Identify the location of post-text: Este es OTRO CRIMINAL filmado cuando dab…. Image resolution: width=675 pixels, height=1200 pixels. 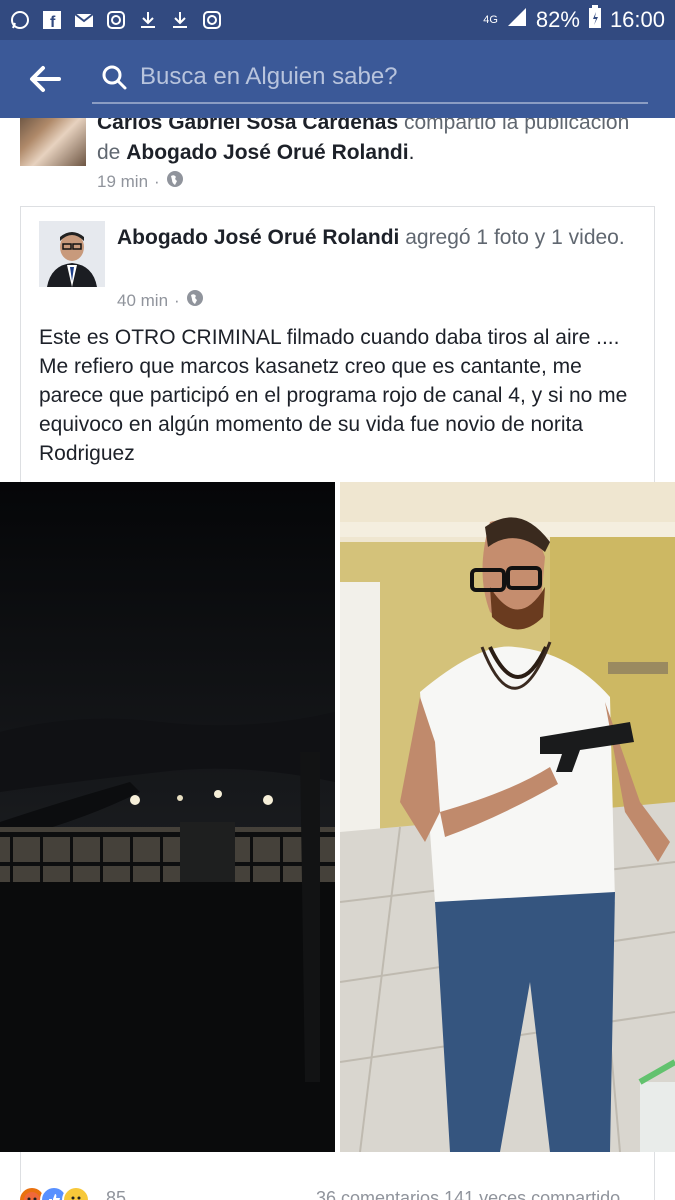
(333, 395).